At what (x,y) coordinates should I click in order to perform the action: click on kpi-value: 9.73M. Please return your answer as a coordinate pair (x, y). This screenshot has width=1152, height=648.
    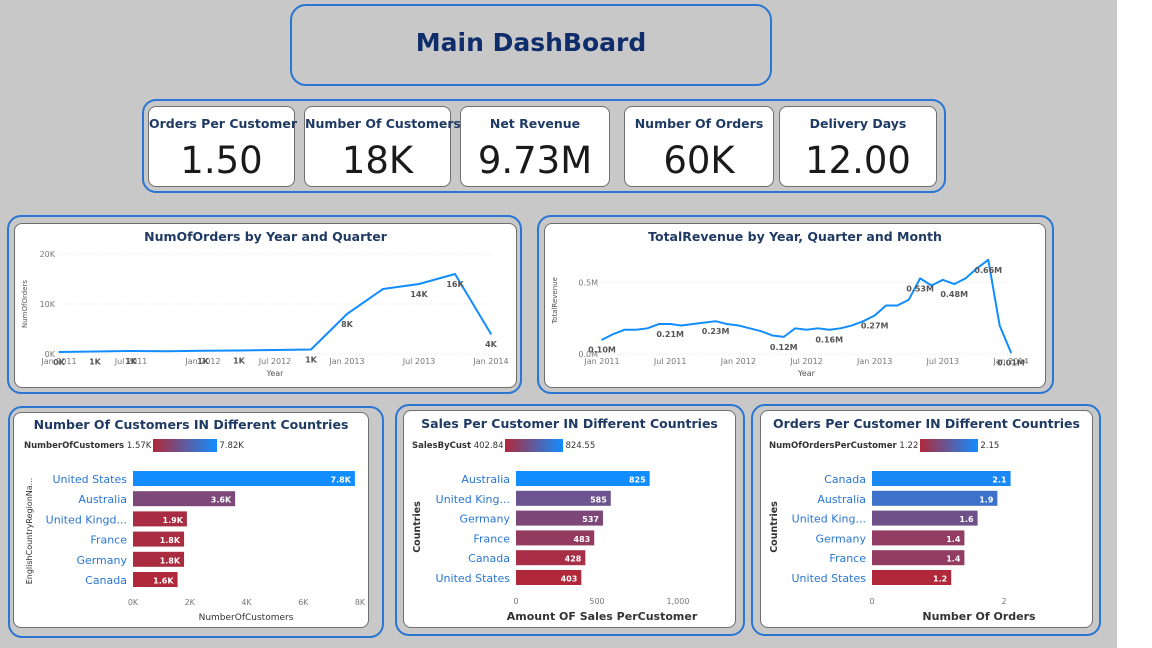
    Looking at the image, I should click on (535, 160).